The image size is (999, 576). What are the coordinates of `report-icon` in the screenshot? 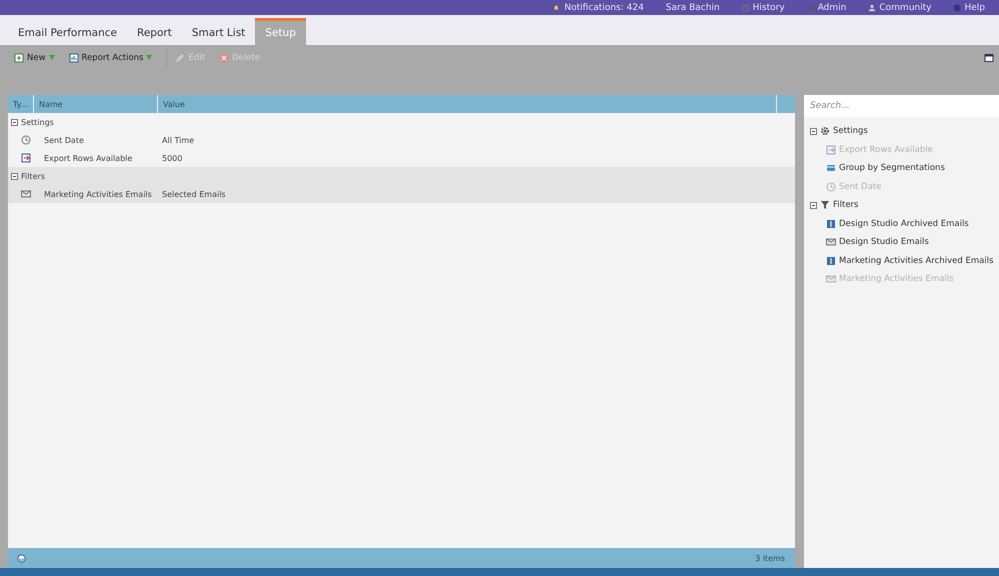 It's located at (73, 57).